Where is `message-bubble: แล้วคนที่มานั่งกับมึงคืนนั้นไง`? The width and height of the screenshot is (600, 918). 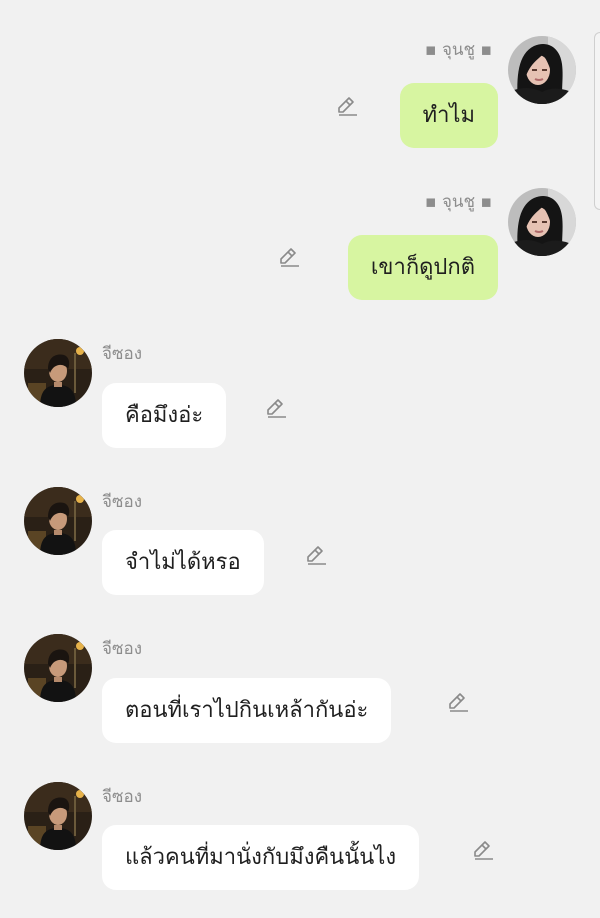 message-bubble: แล้วคนที่มานั่งกับมึงคืนนั้นไง is located at coordinates (261, 857).